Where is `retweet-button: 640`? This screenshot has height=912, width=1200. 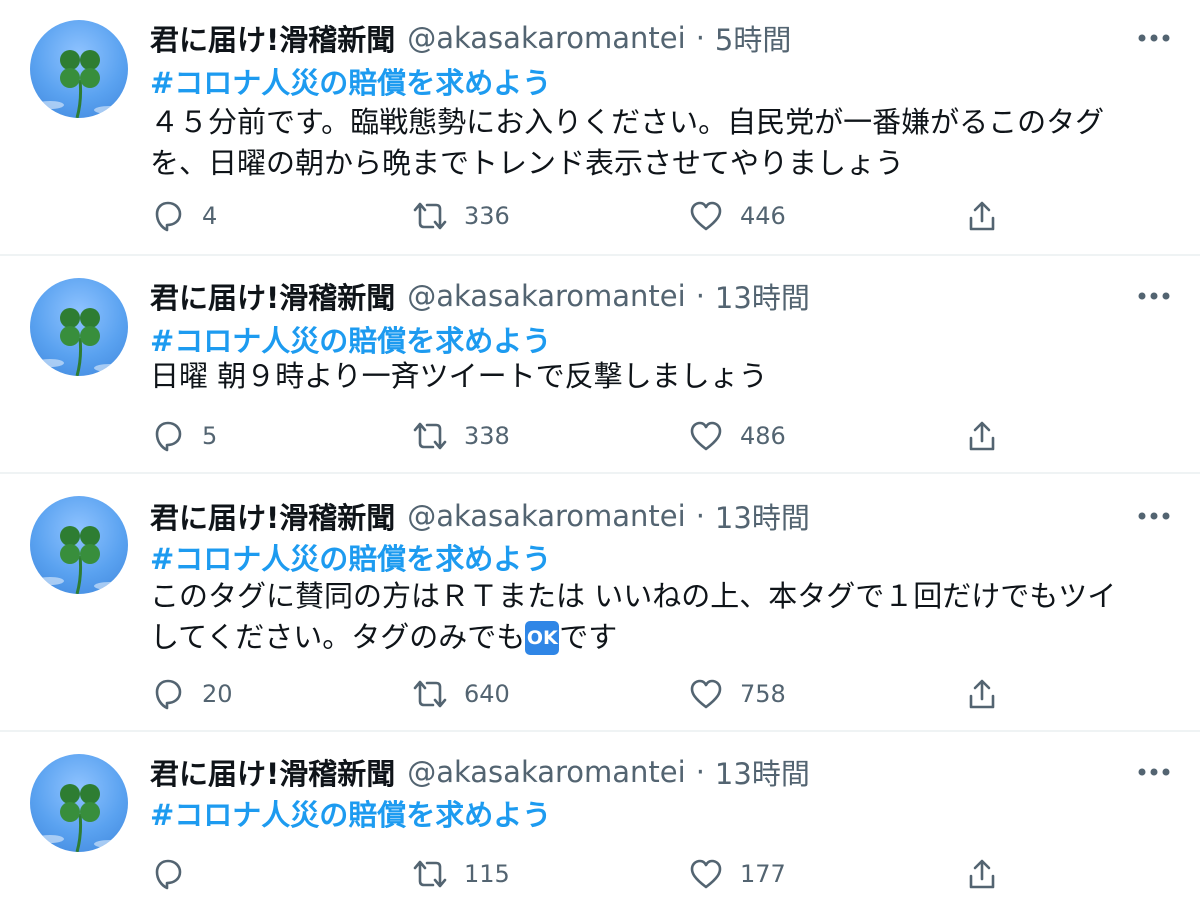
retweet-button: 640 is located at coordinates (461, 694).